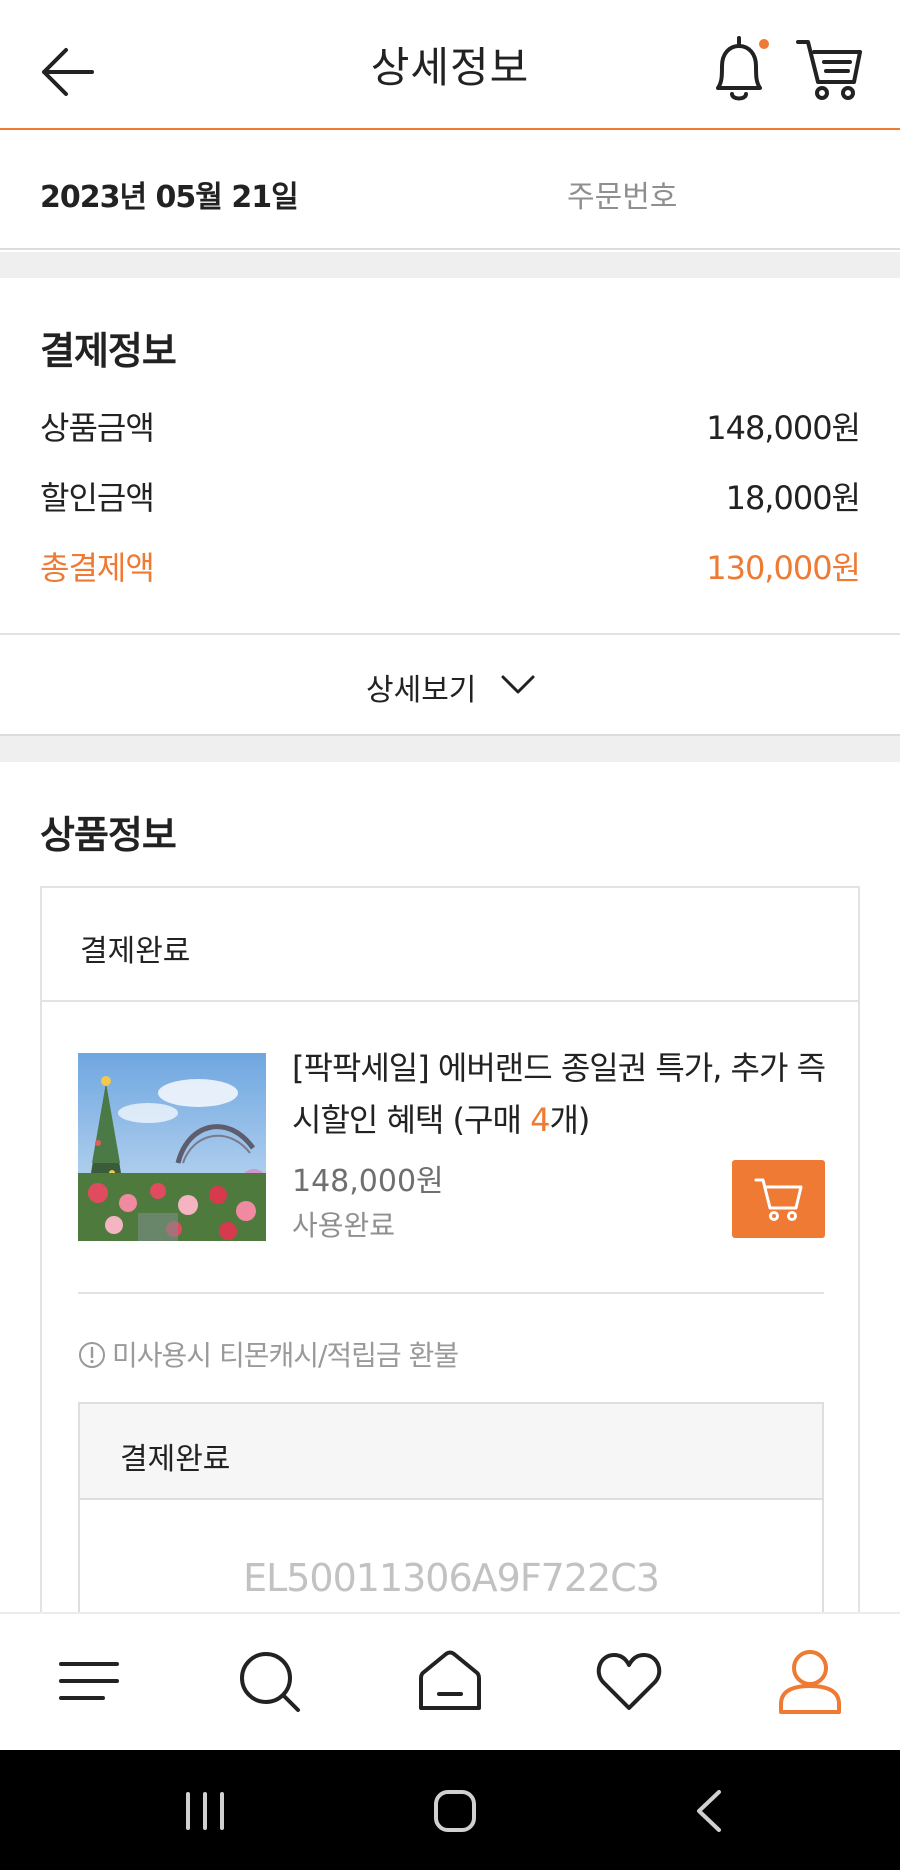 This screenshot has height=1870, width=900. I want to click on heart-icon, so click(629, 1681).